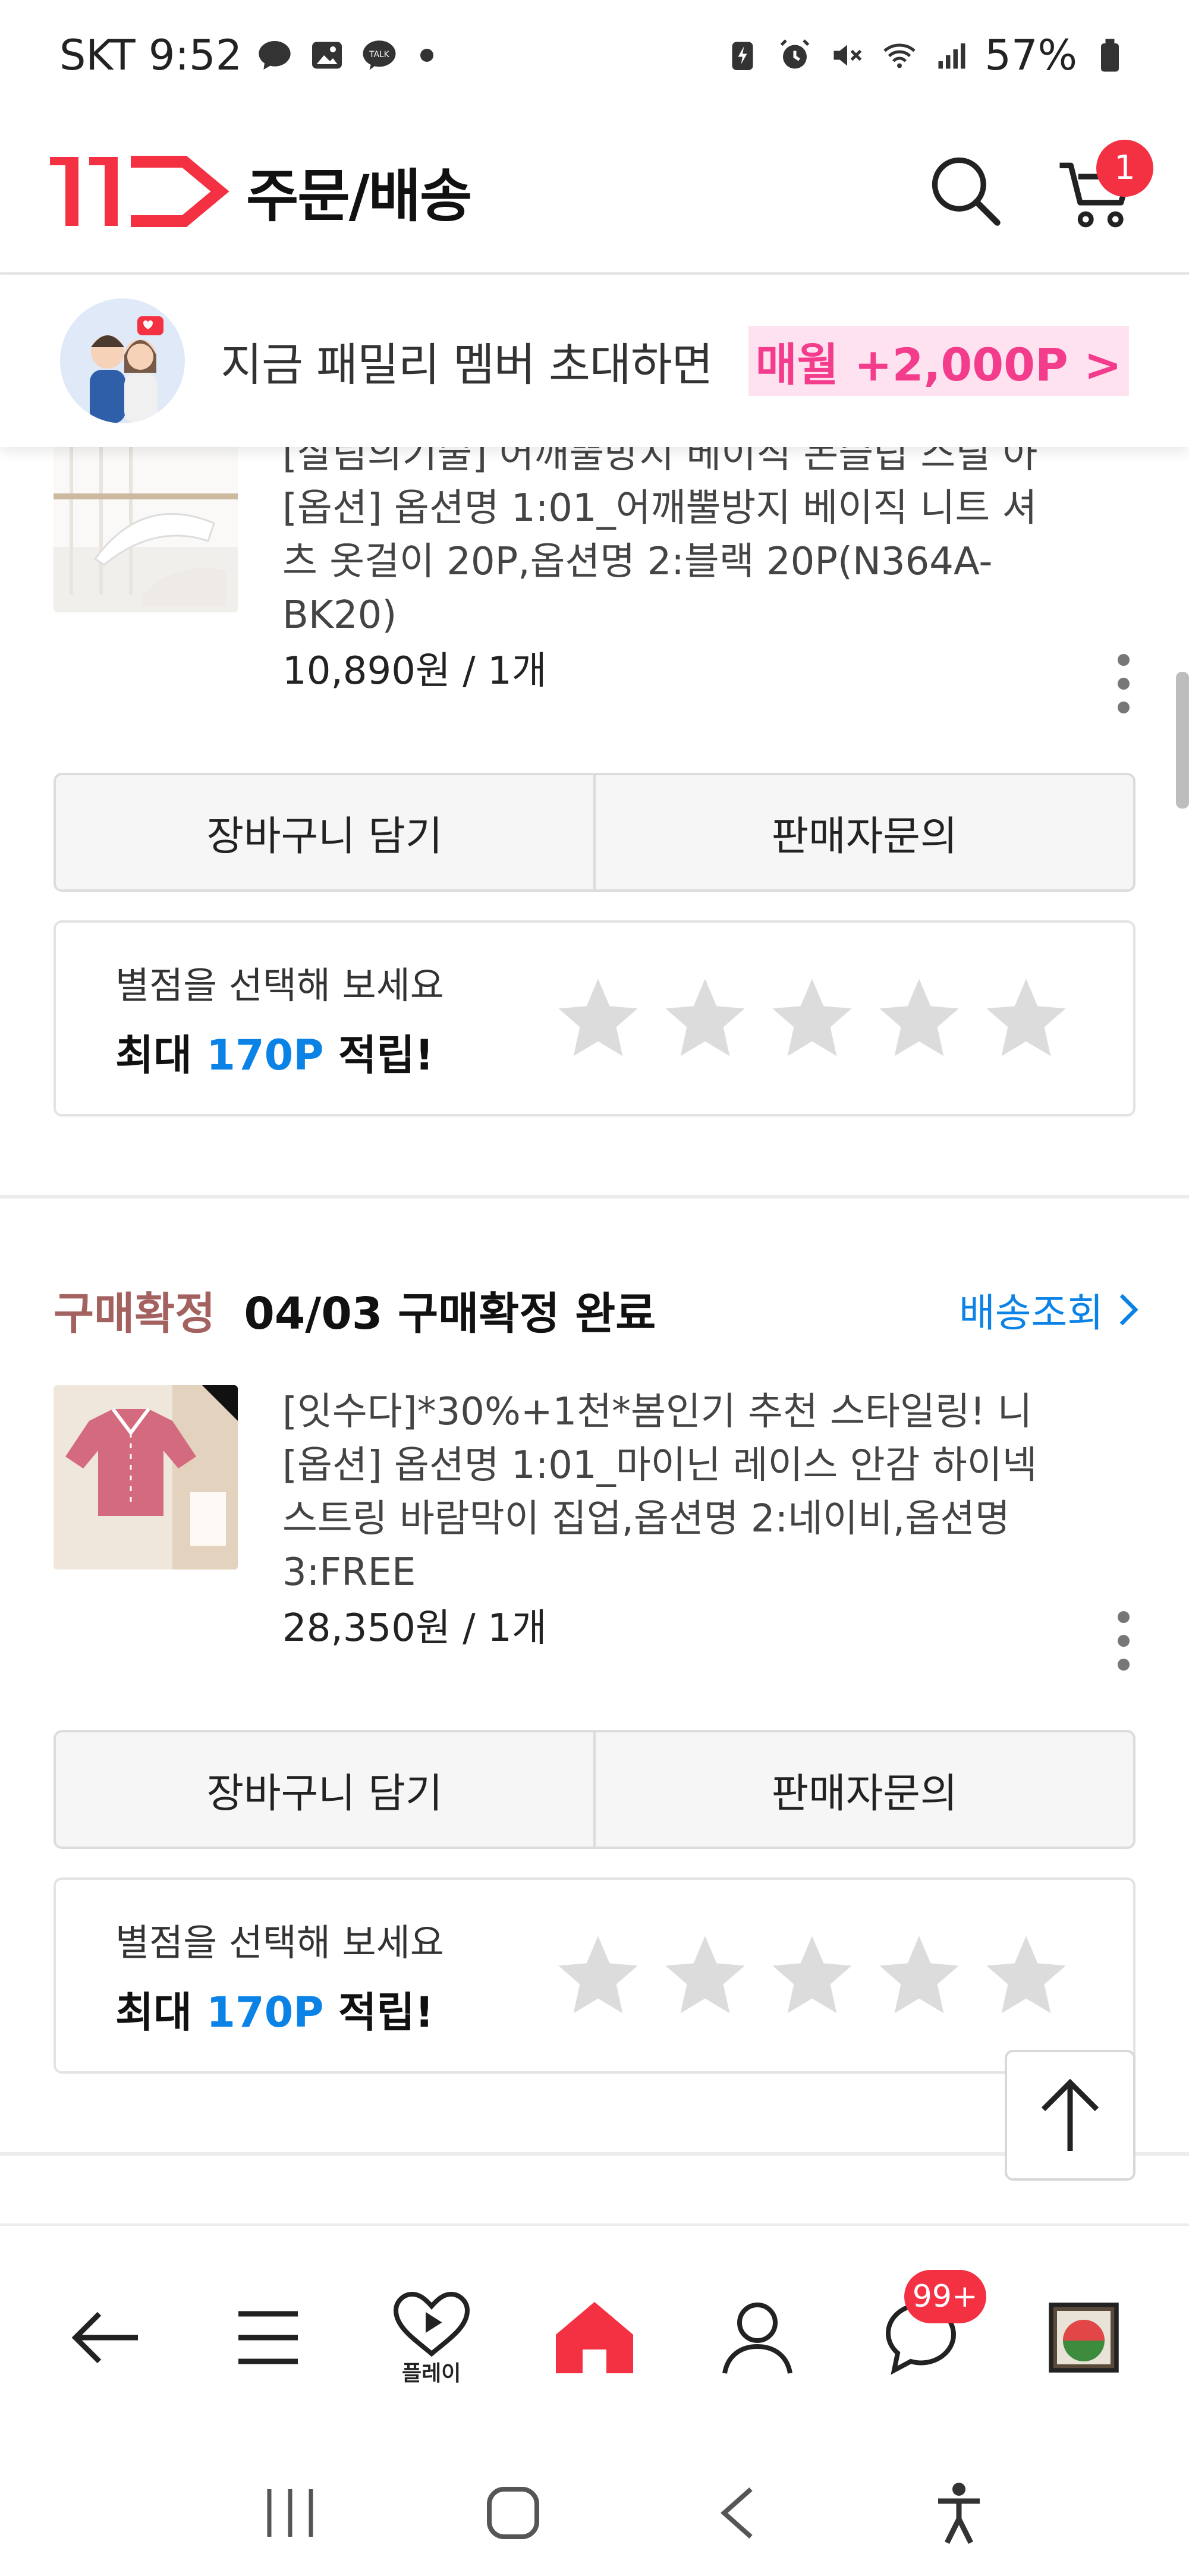  What do you see at coordinates (594, 55) in the screenshot?
I see `status-bar: SKT 9:52 TALK 57%` at bounding box center [594, 55].